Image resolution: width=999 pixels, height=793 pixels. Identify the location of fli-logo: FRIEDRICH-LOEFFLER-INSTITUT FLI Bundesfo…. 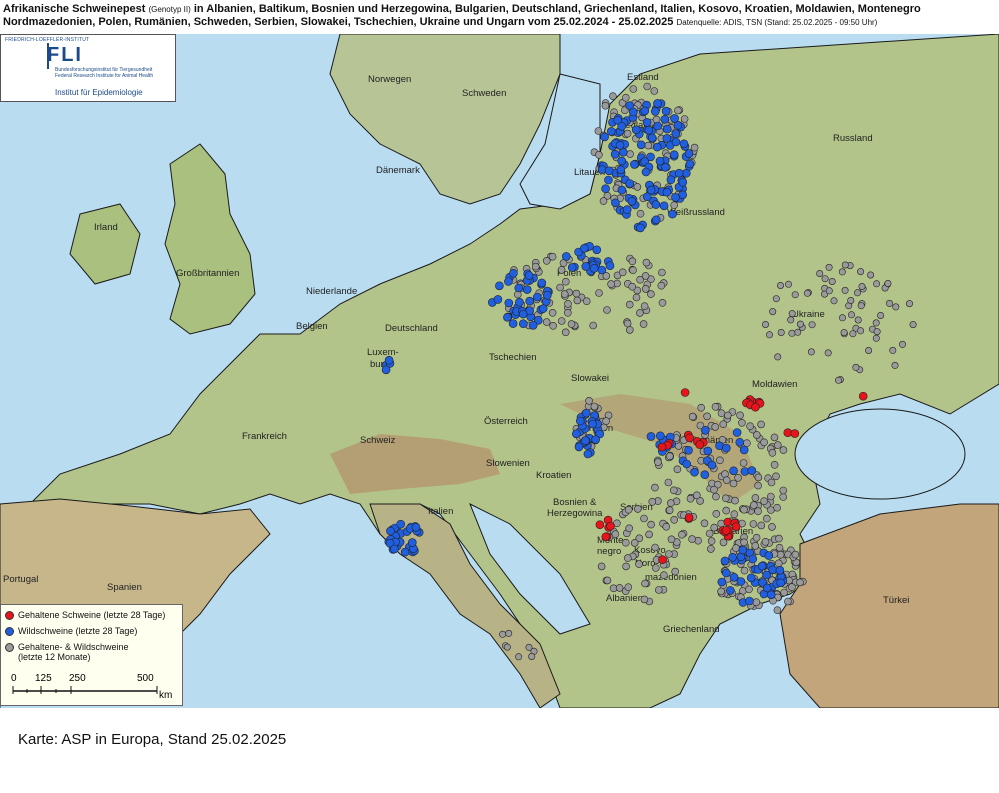
(88, 68).